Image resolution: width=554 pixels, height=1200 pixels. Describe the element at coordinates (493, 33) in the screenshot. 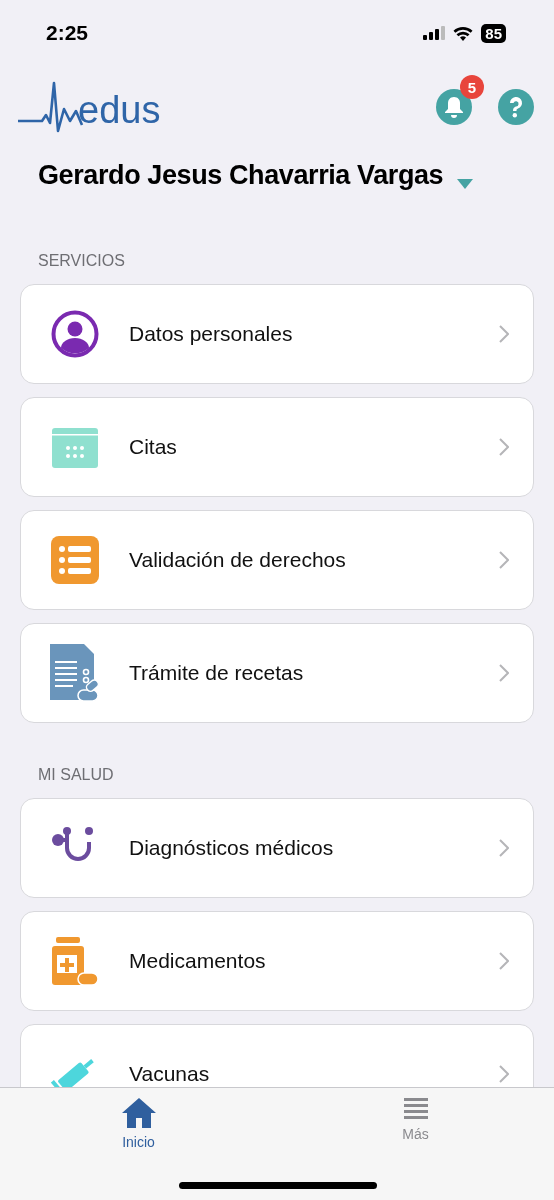

I see `battery-level: 85` at that location.